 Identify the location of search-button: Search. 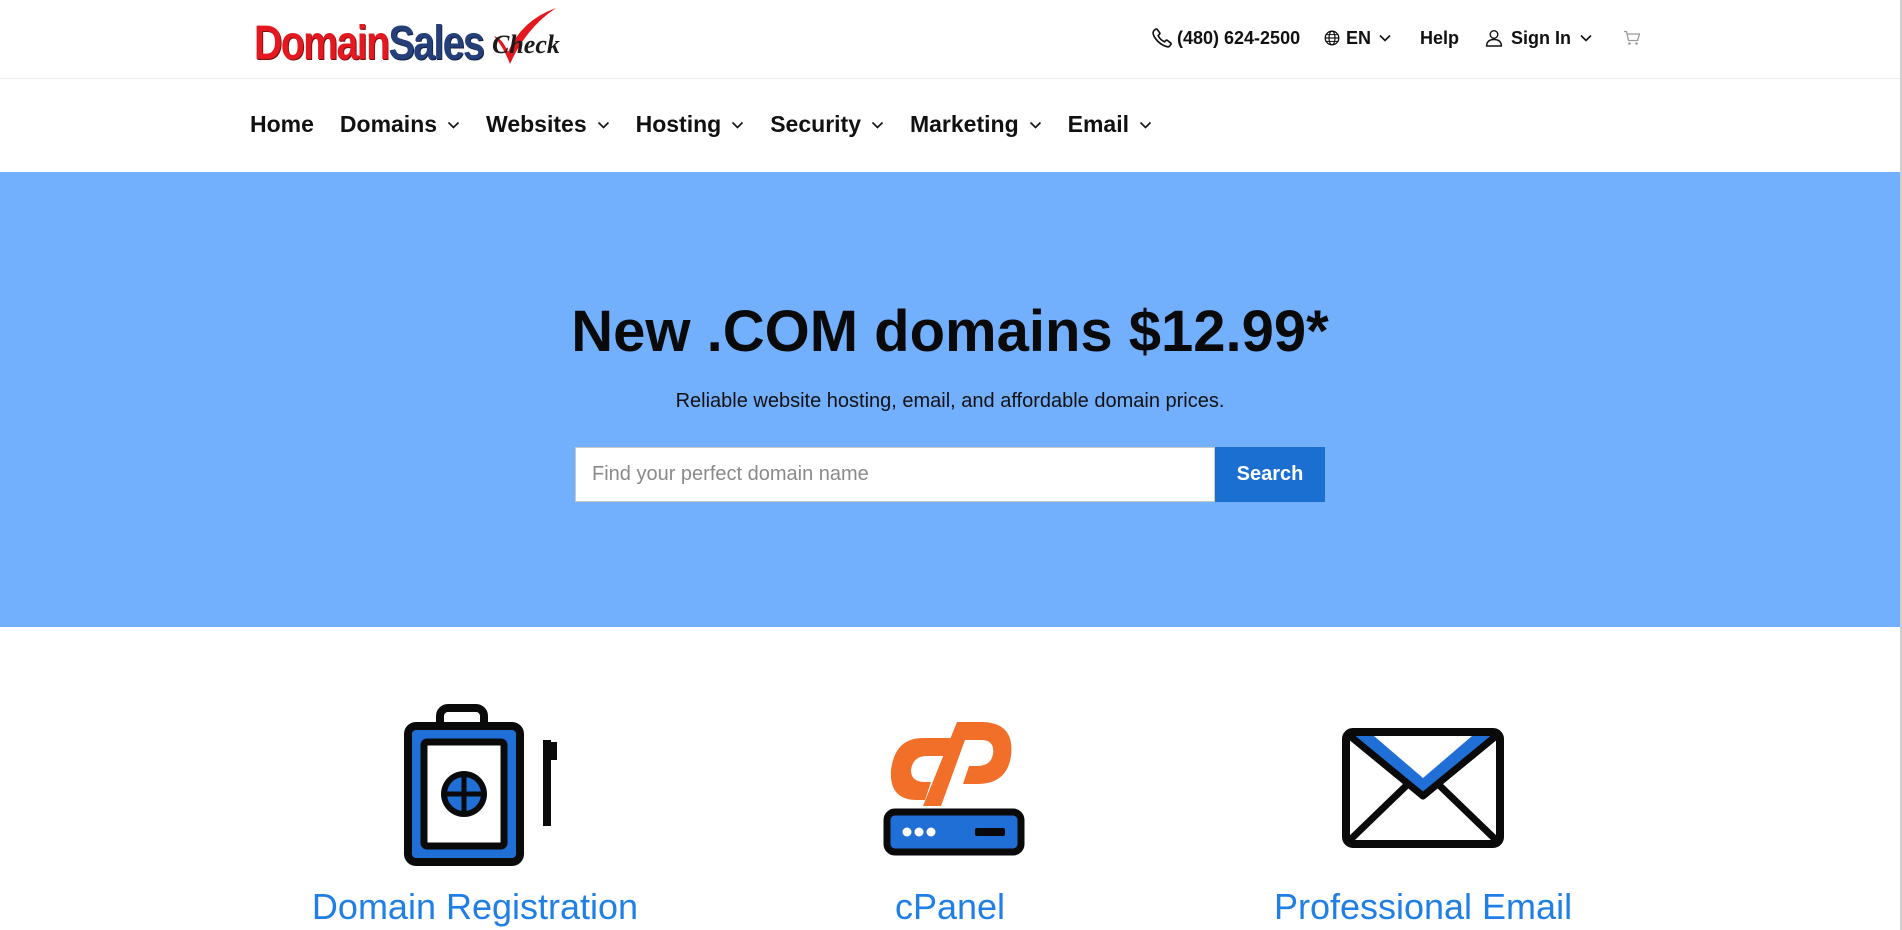
(1270, 474).